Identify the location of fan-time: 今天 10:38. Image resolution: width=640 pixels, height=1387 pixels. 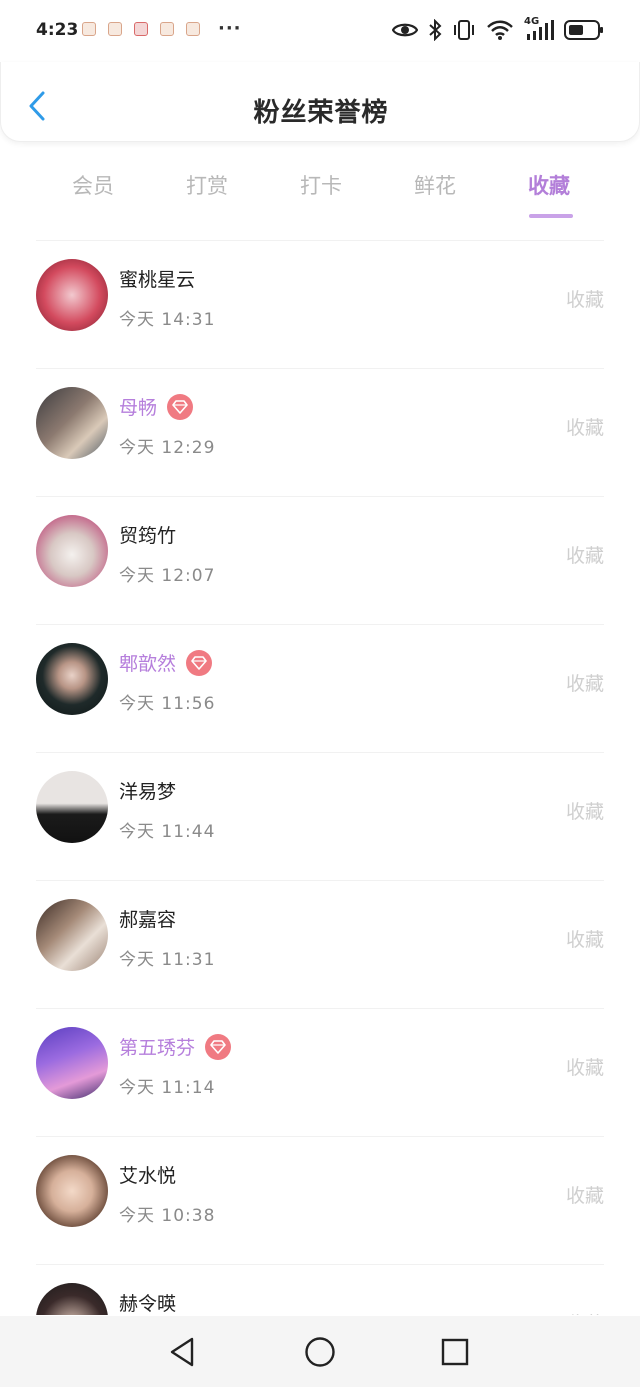
(167, 1216).